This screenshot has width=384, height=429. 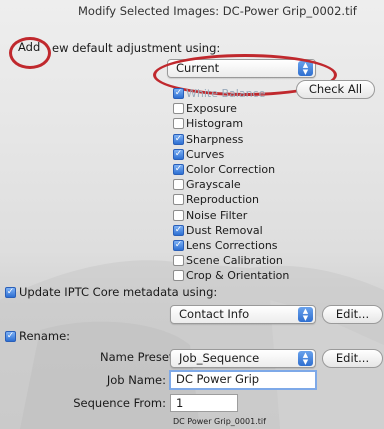 What do you see at coordinates (10, 292) in the screenshot?
I see `iptc-checkbox: ✓` at bounding box center [10, 292].